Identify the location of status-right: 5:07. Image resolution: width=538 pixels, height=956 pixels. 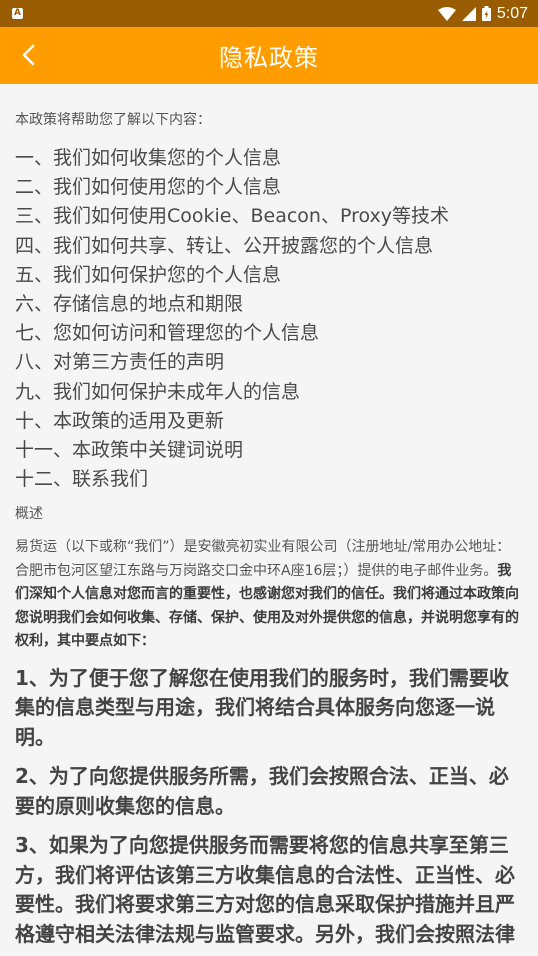
(482, 13).